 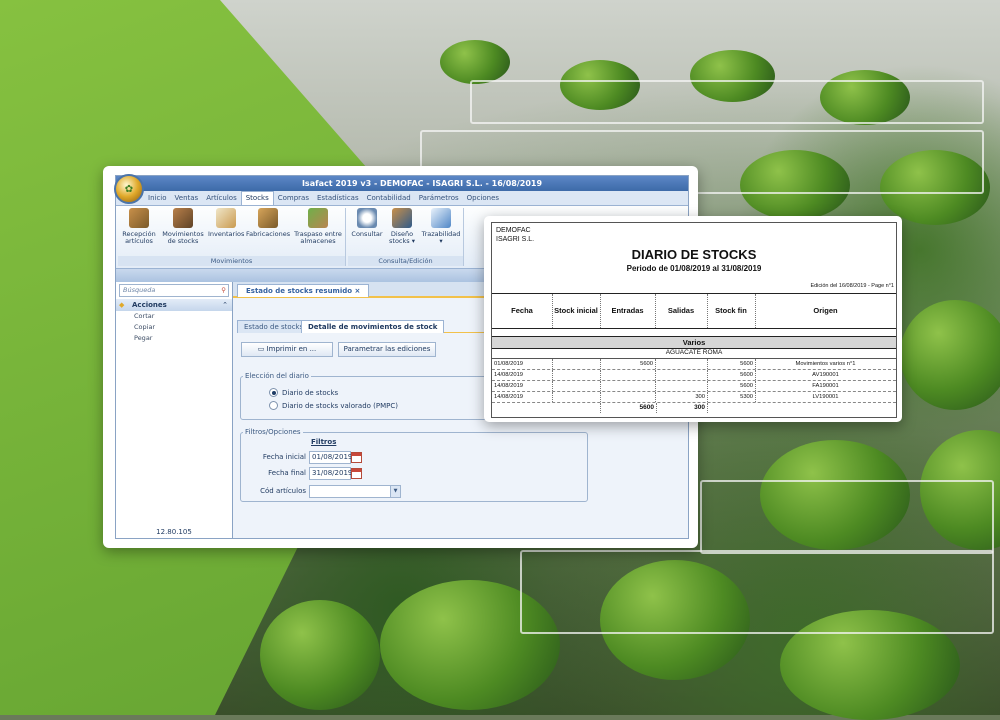 I want to click on action-cortar: Cortar, so click(x=174, y=316).